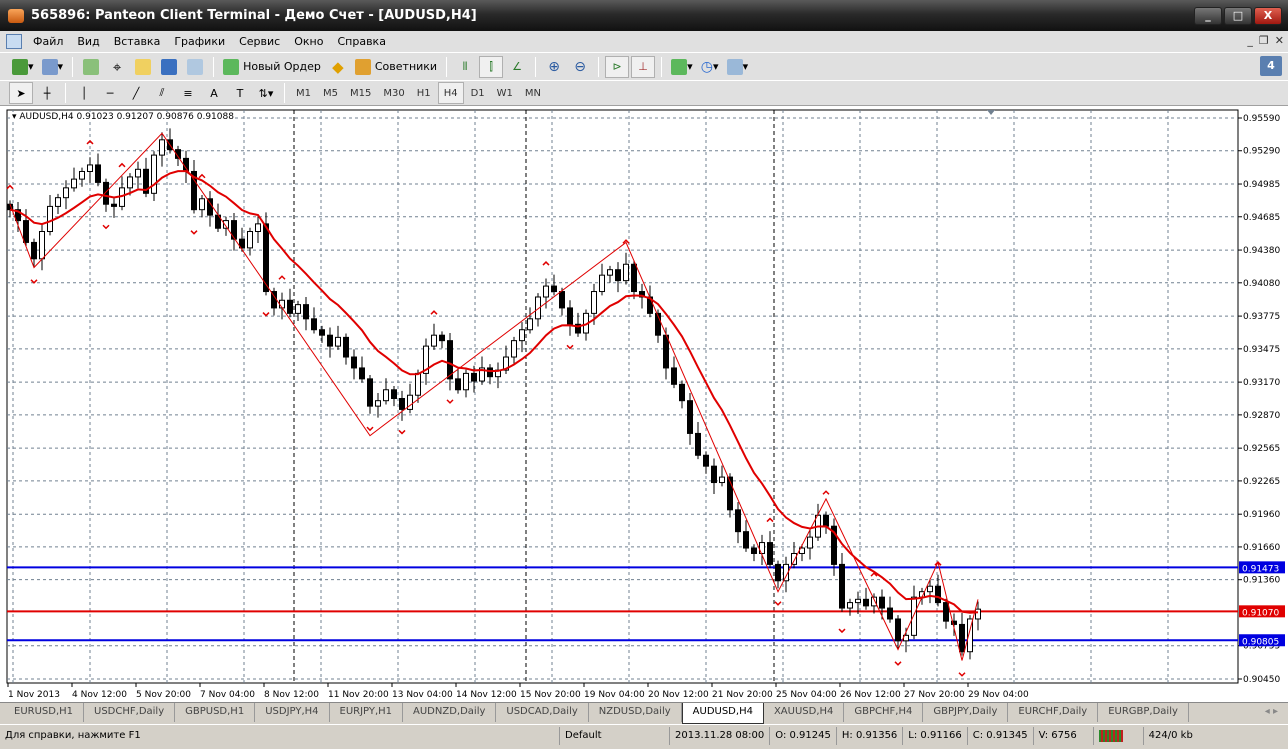 Image resolution: width=1288 pixels, height=749 pixels. What do you see at coordinates (542, 712) in the screenshot?
I see `chart-tab: USDCAD,Daily` at bounding box center [542, 712].